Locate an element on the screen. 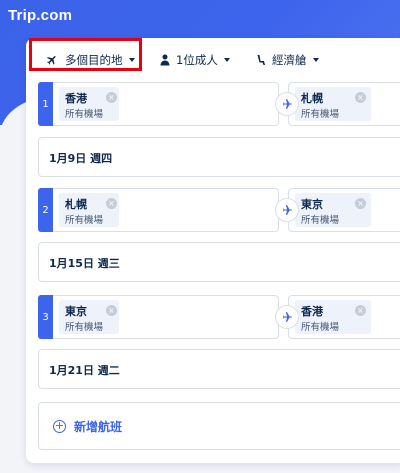 This screenshot has width=400, height=473. cabin-class-dropdown: 經濟艙 is located at coordinates (287, 60).